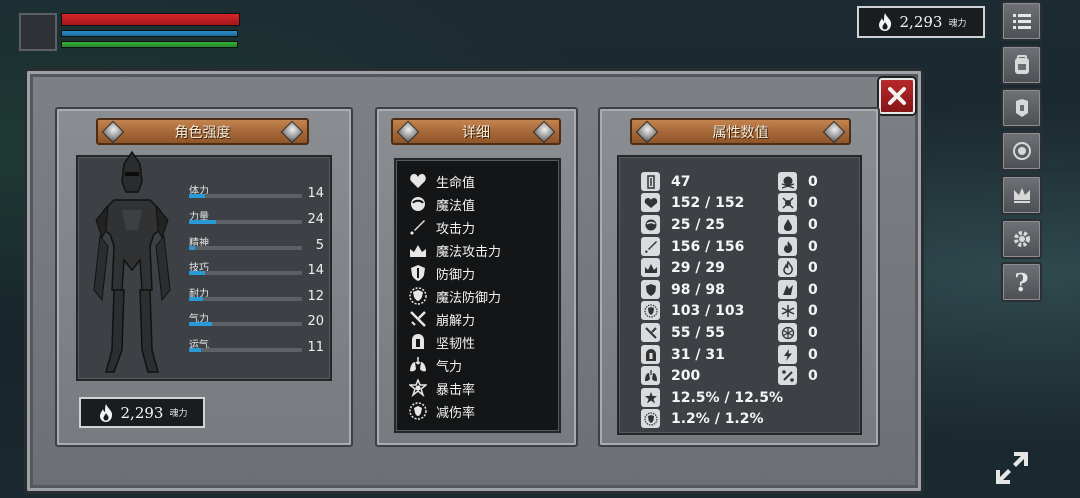 This screenshot has height=498, width=1080. Describe the element at coordinates (441, 273) in the screenshot. I see `detail-row-defense: 防御力` at that location.